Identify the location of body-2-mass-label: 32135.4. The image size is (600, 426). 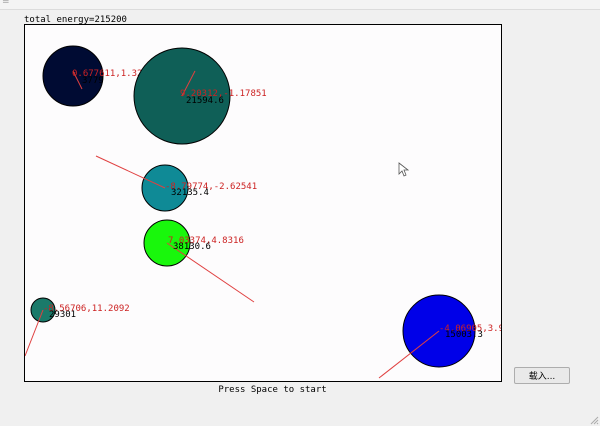
(190, 193).